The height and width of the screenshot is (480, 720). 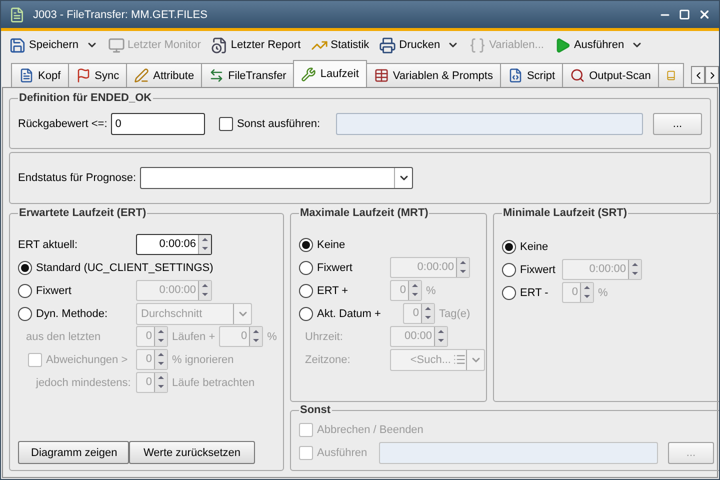 I want to click on monitor-icon, so click(x=116, y=45).